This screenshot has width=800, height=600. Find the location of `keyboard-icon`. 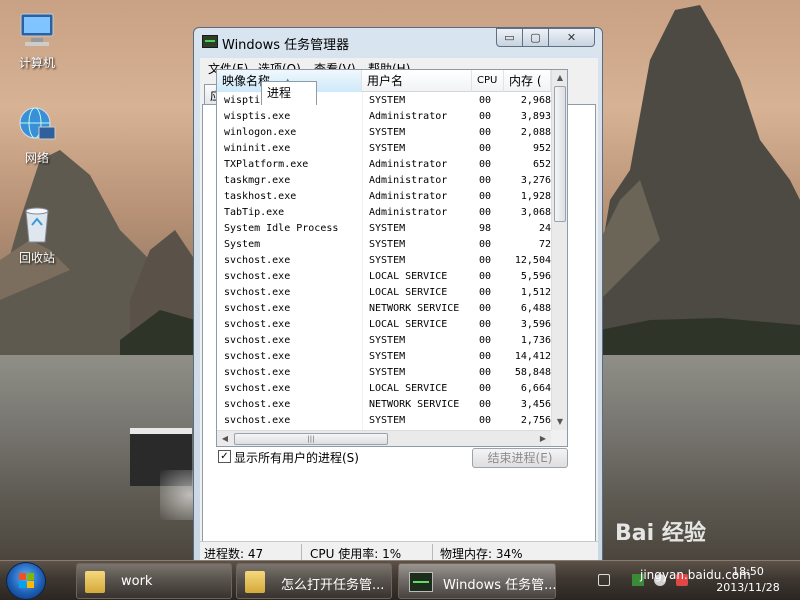

keyboard-icon is located at coordinates (604, 580).